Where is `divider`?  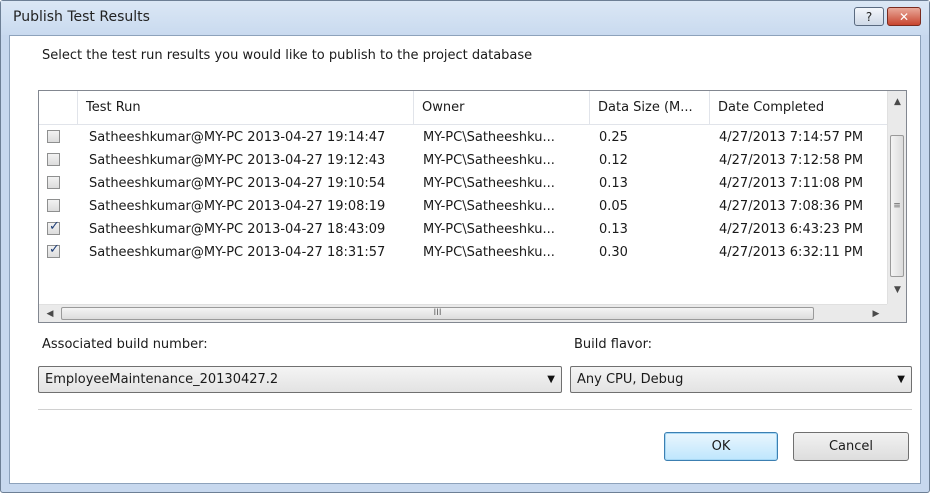 divider is located at coordinates (475, 409).